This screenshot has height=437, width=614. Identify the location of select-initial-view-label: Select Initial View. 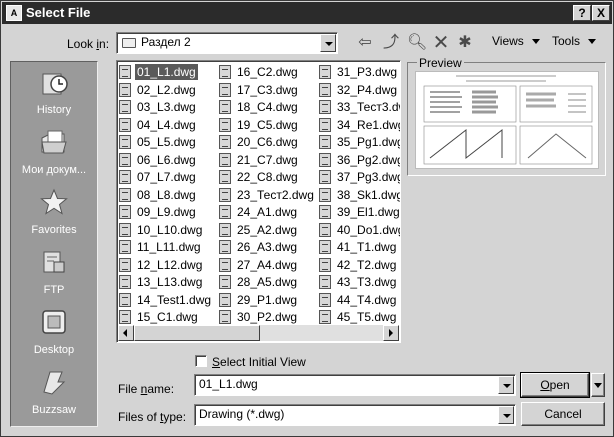
(259, 362).